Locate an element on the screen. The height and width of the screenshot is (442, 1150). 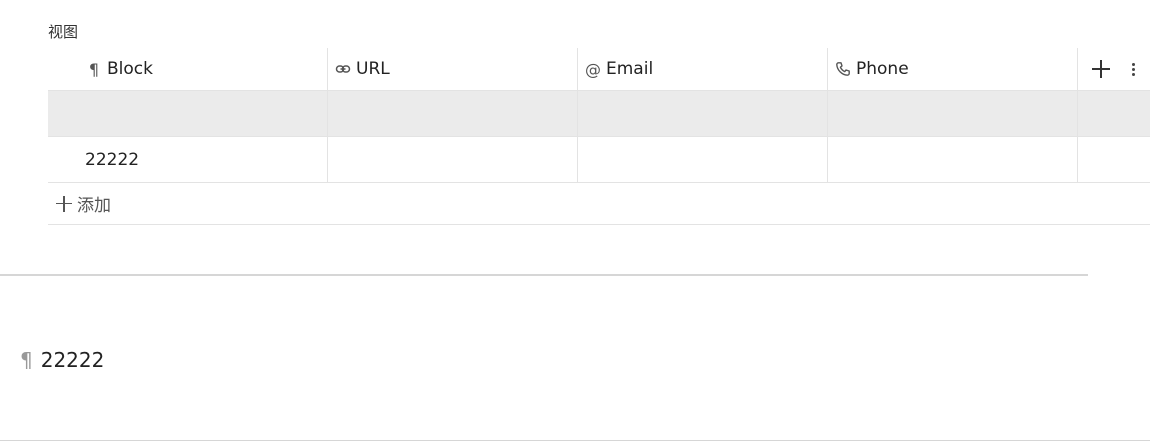
paragraph-block: ¶ 22222 is located at coordinates (62, 360).